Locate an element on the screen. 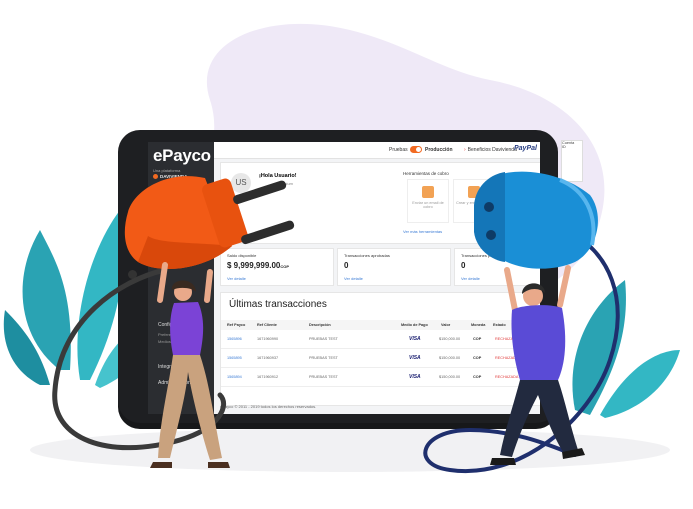 This screenshot has width=693, height=509. man-figure is located at coordinates (537, 365).